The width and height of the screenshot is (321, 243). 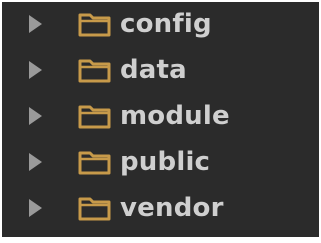 I want to click on tree-item-public: public, so click(x=160, y=162).